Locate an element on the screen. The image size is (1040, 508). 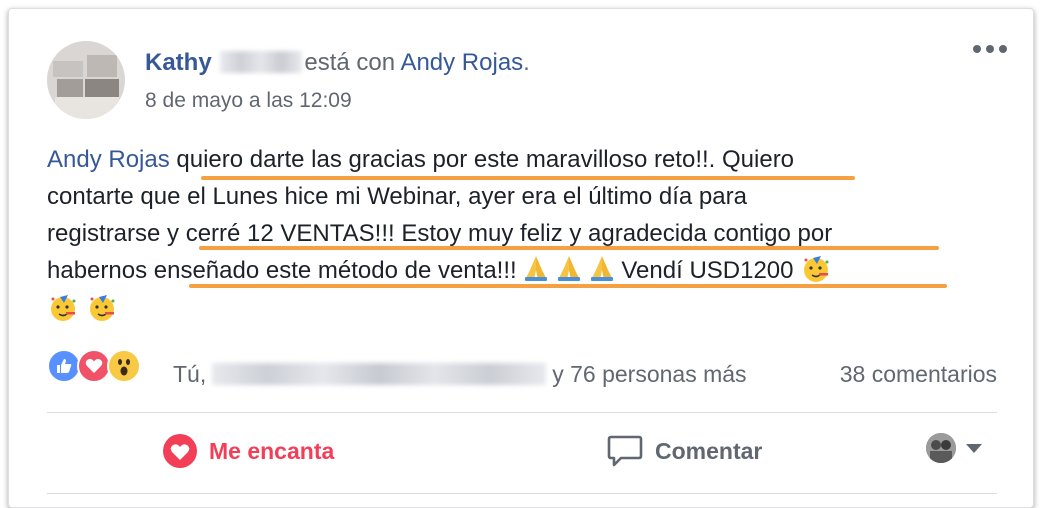
author-avatar is located at coordinates (86, 80).